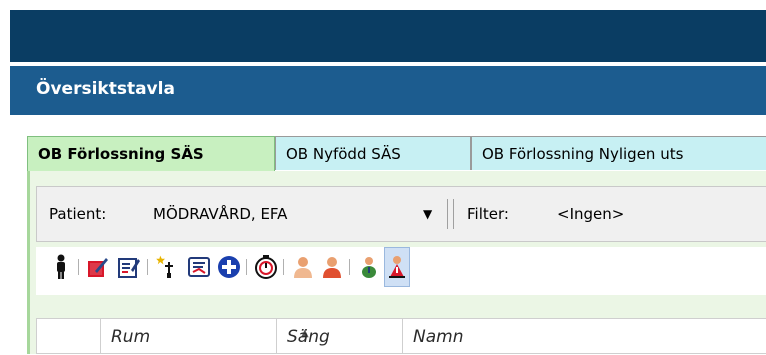  I want to click on title-bar: Översiktstavla, so click(388, 90).